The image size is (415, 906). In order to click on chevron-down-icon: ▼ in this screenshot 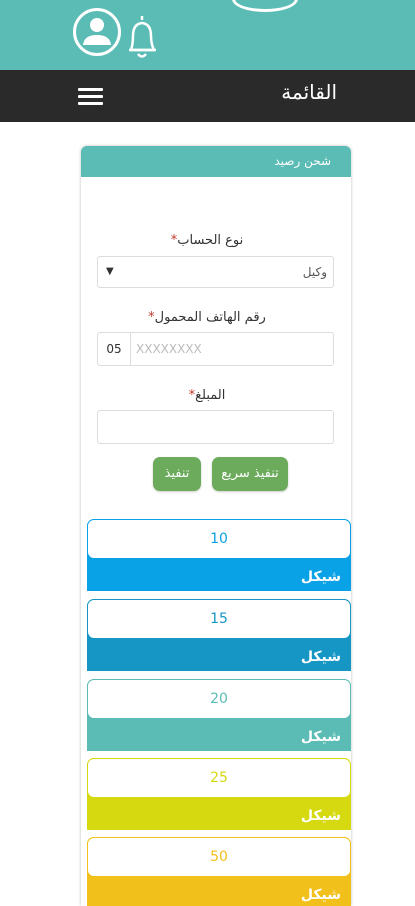, I will do `click(110, 271)`.